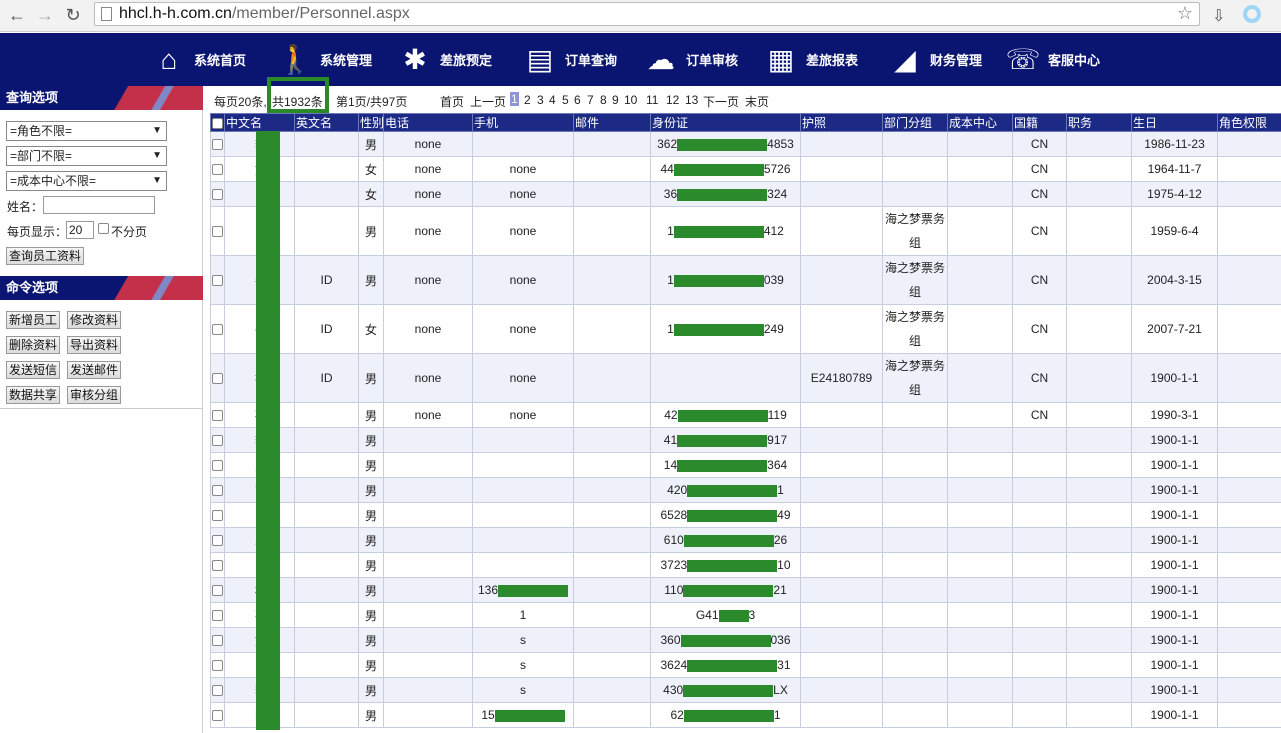 This screenshot has width=1281, height=733. What do you see at coordinates (1218, 16) in the screenshot?
I see `extension-icon: ⇩` at bounding box center [1218, 16].